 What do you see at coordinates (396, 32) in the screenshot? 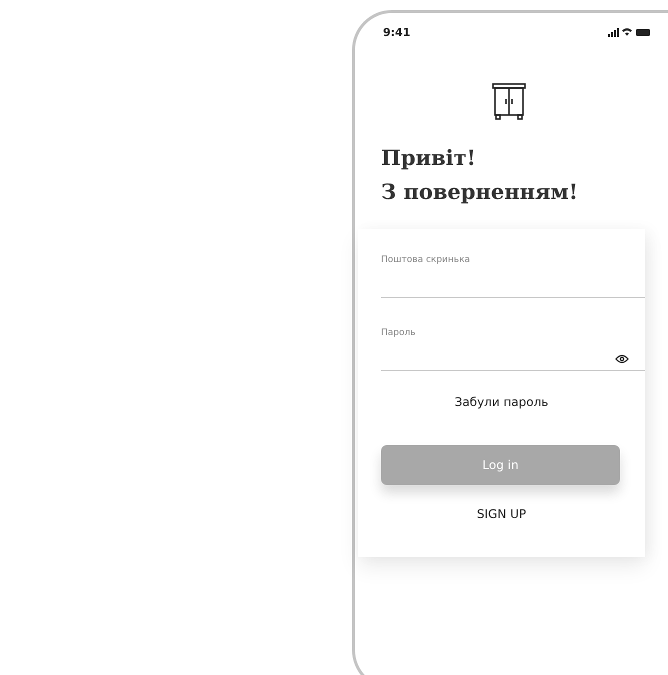
I see `status-time: 9:41` at bounding box center [396, 32].